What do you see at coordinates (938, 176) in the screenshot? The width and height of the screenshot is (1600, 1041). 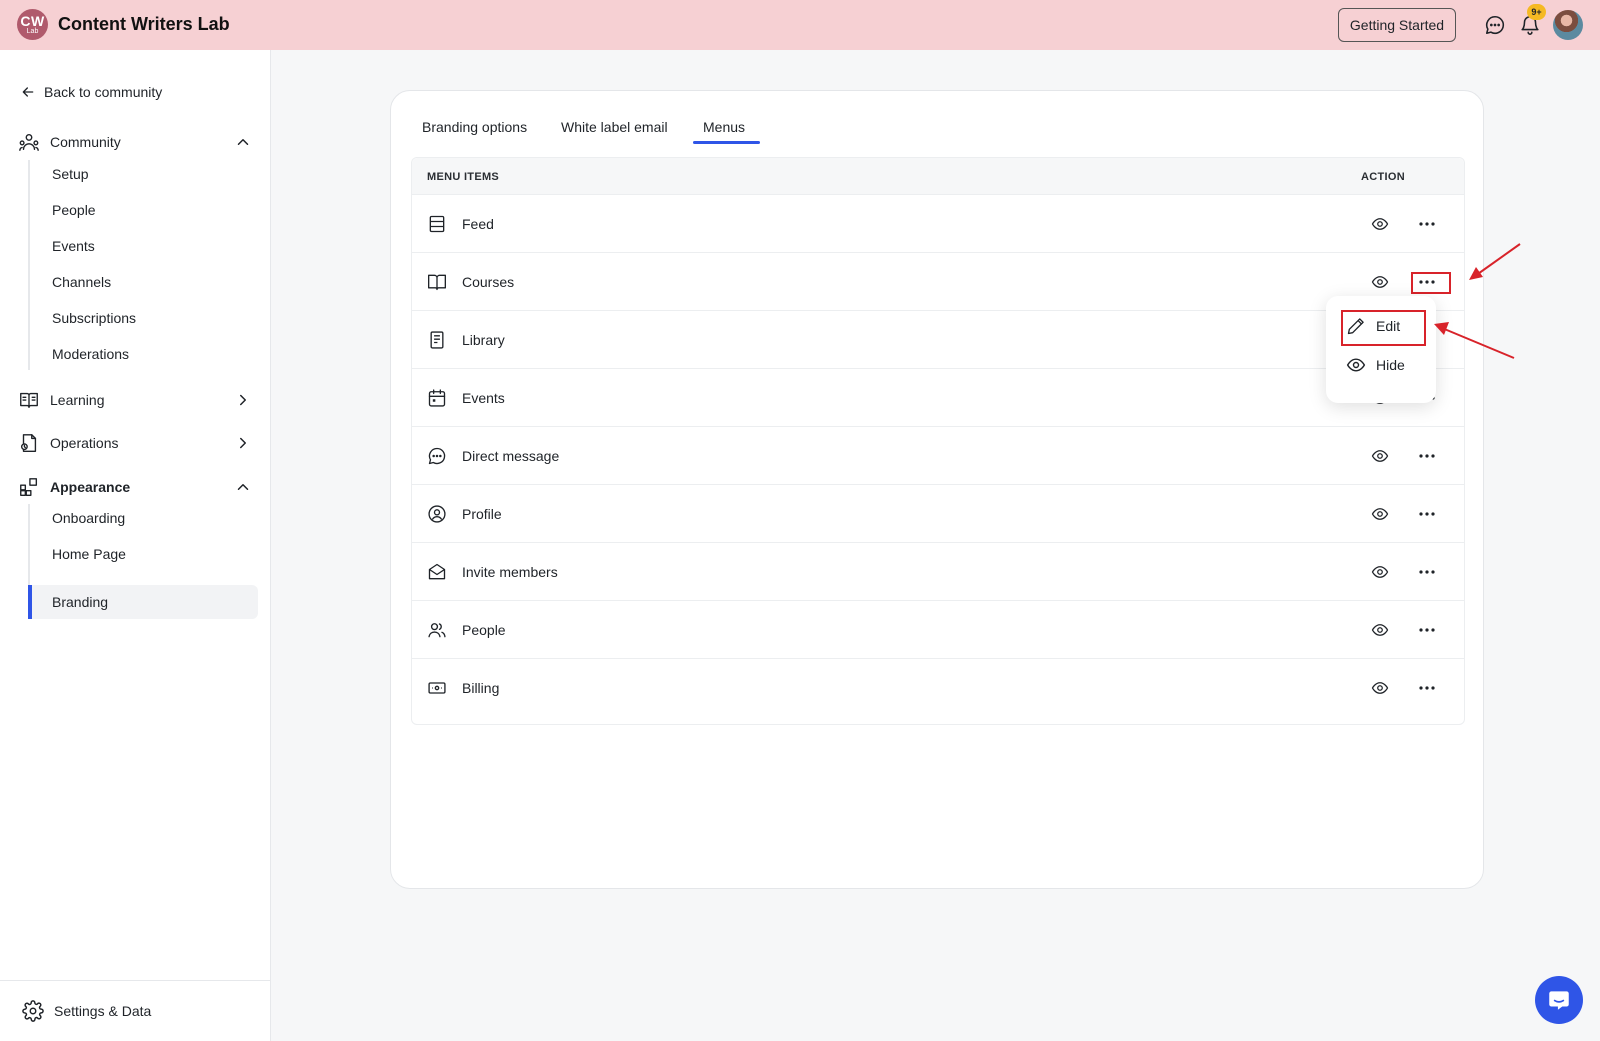 I see `table-header: MENU ITEMS ACTION` at bounding box center [938, 176].